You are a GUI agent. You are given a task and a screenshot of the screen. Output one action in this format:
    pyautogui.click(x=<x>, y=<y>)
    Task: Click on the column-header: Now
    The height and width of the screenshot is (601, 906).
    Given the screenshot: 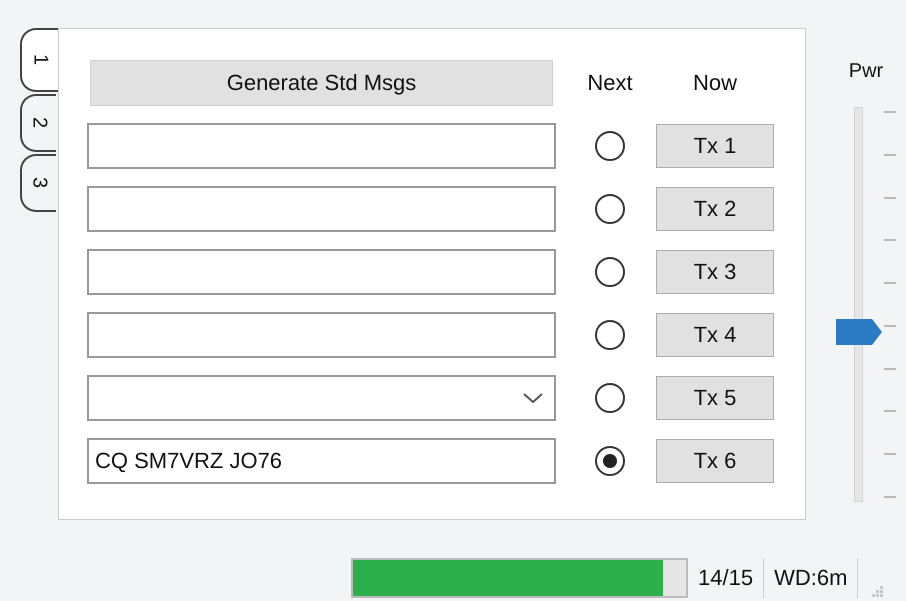 What is the action you would take?
    pyautogui.click(x=715, y=83)
    